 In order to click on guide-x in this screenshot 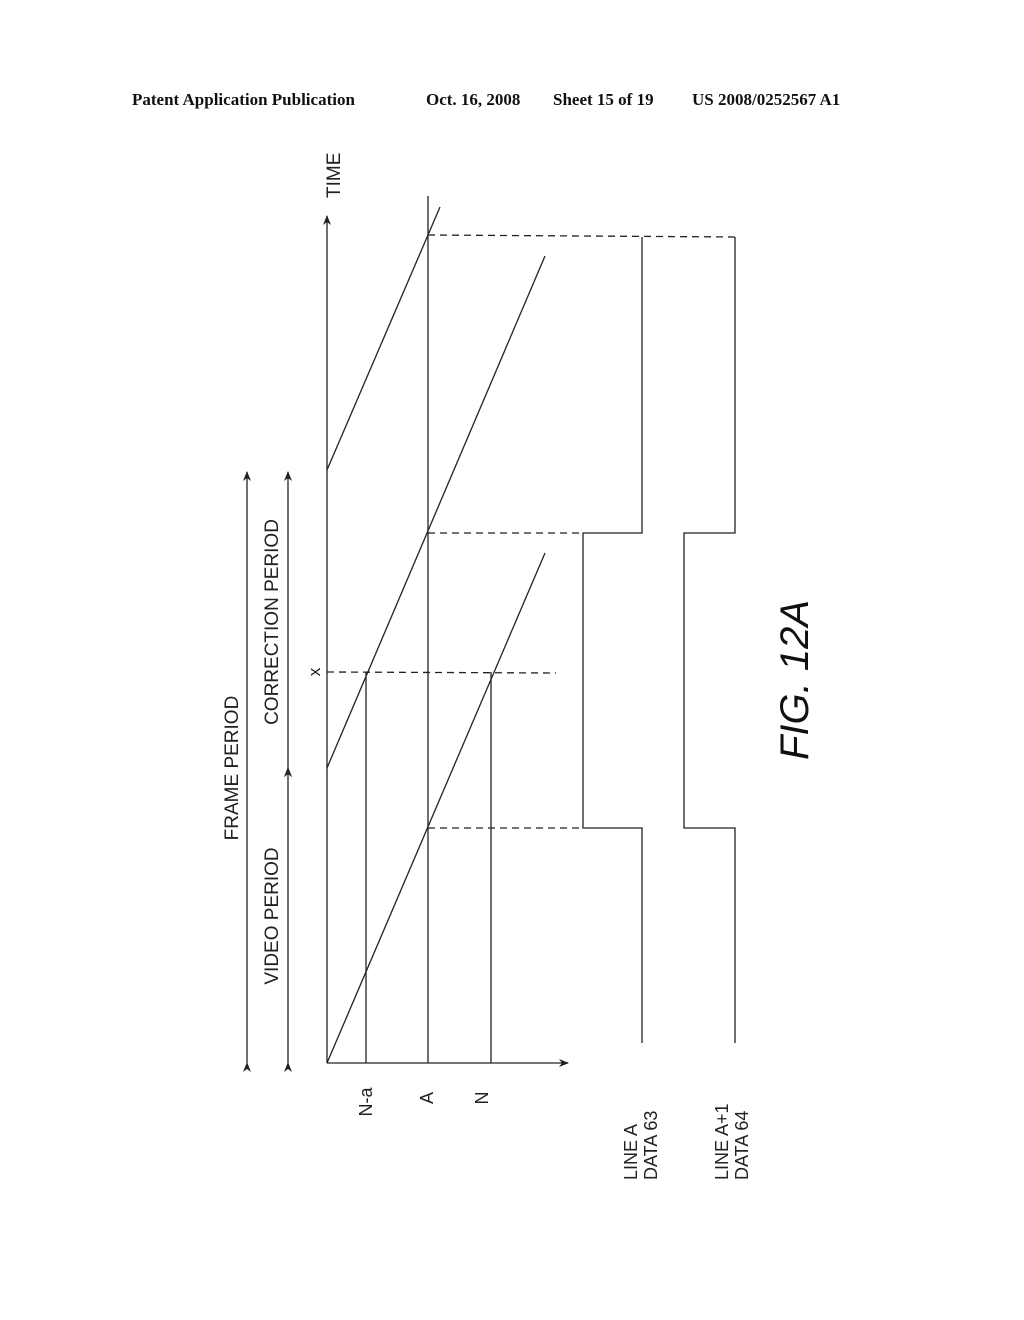, I will do `click(441, 672)`.